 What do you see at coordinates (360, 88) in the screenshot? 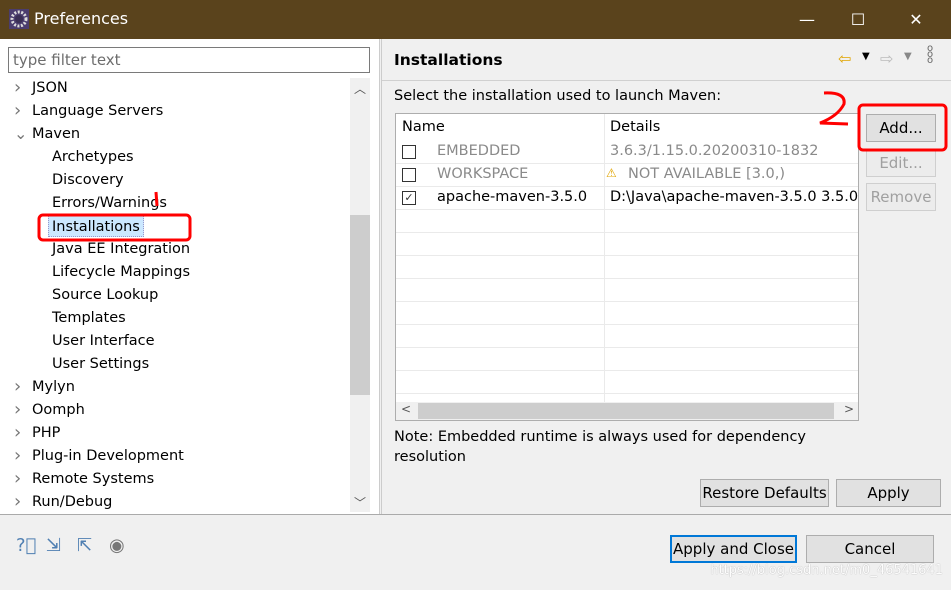
I see `scroll-up-icon: ︿` at bounding box center [360, 88].